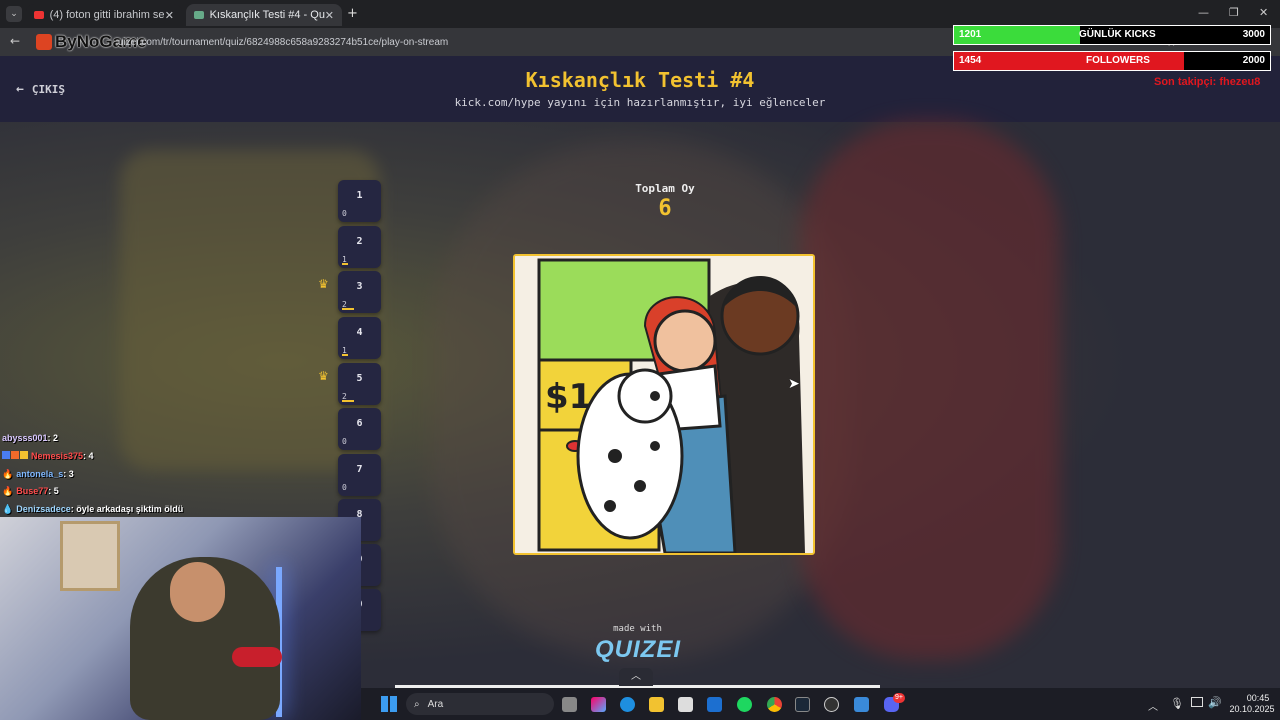 Image resolution: width=1280 pixels, height=720 pixels. I want to click on question-card-7: 70, so click(359, 475).